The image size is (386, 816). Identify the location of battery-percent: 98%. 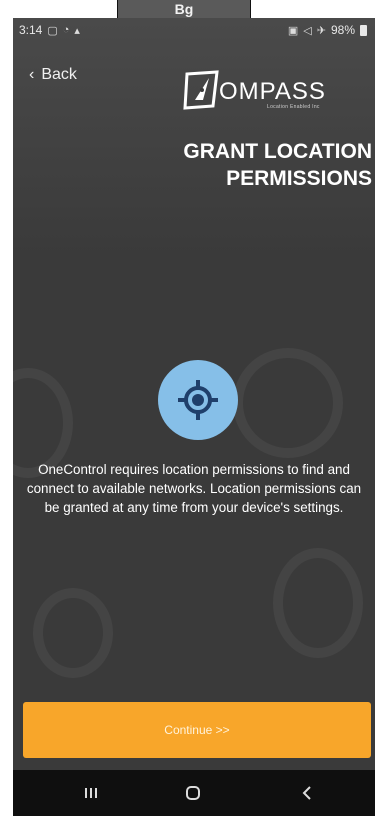
(342, 30).